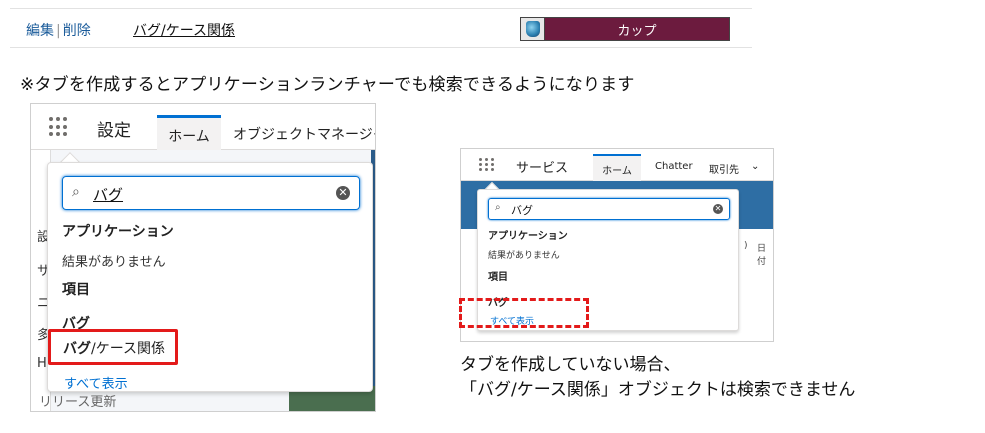  I want to click on sidebar-item-release-updates: リリース更新, so click(78, 402).